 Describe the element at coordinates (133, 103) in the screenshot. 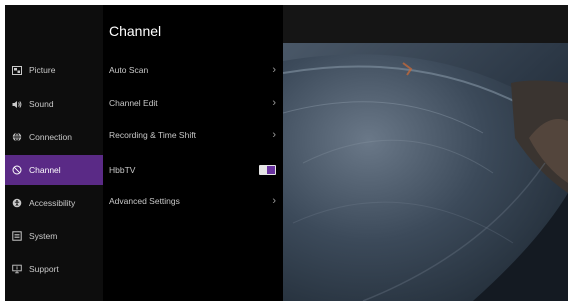

I see `menu-item-label: Channel Edit` at that location.